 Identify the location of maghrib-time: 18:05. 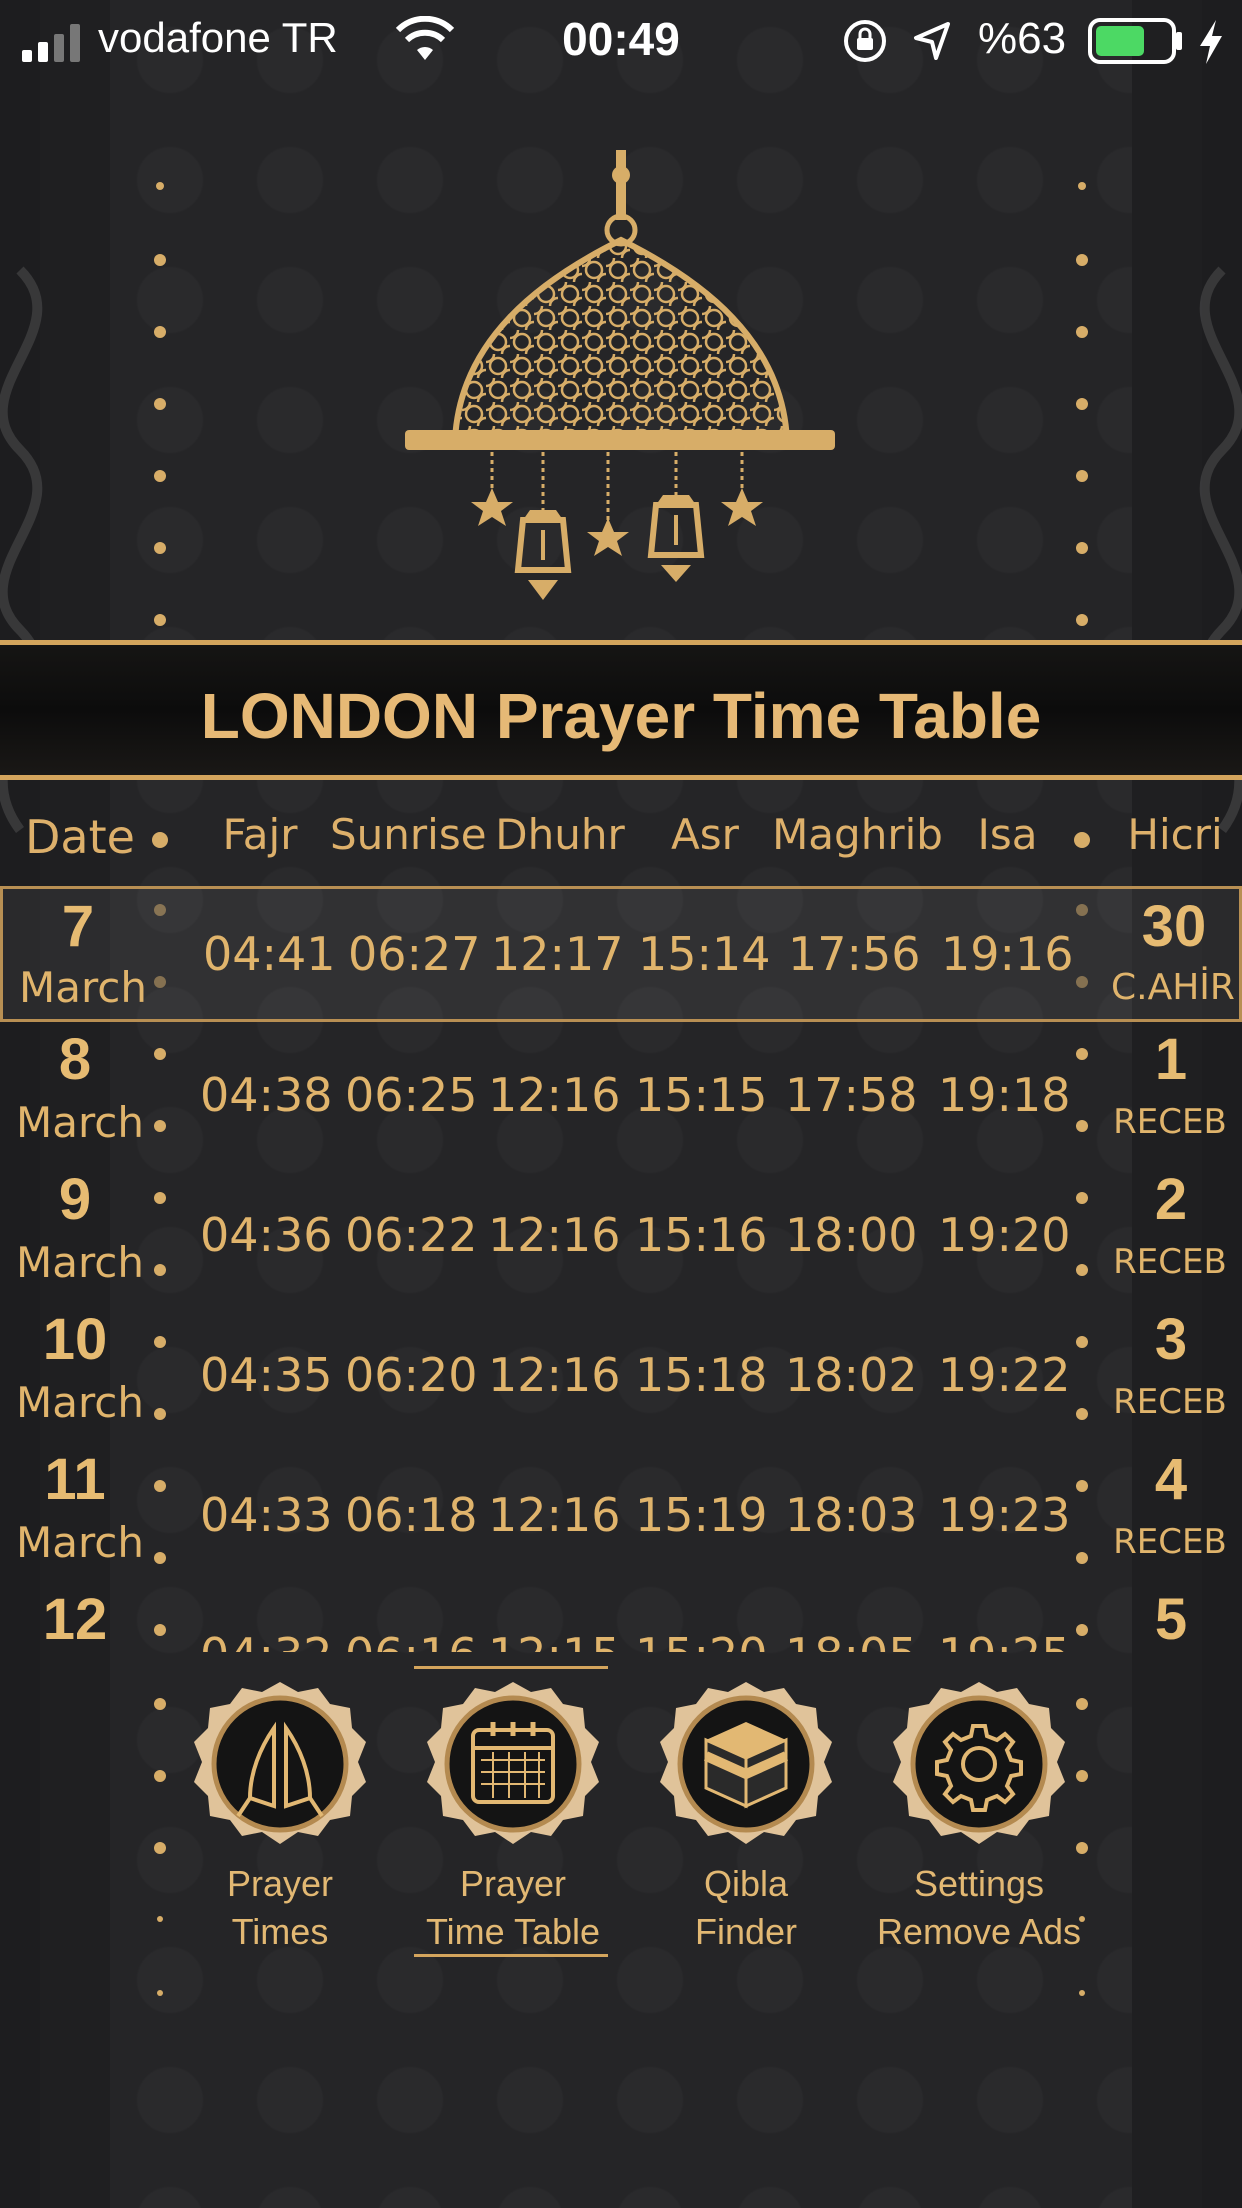
(851, 1640).